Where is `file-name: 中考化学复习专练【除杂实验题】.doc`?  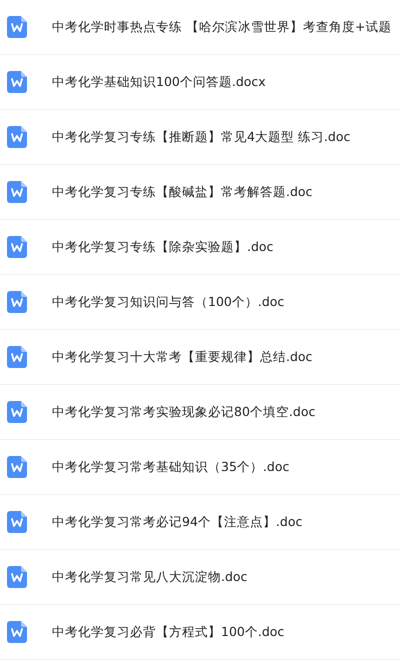 file-name: 中考化学复习专练【除杂实验题】.doc is located at coordinates (163, 247).